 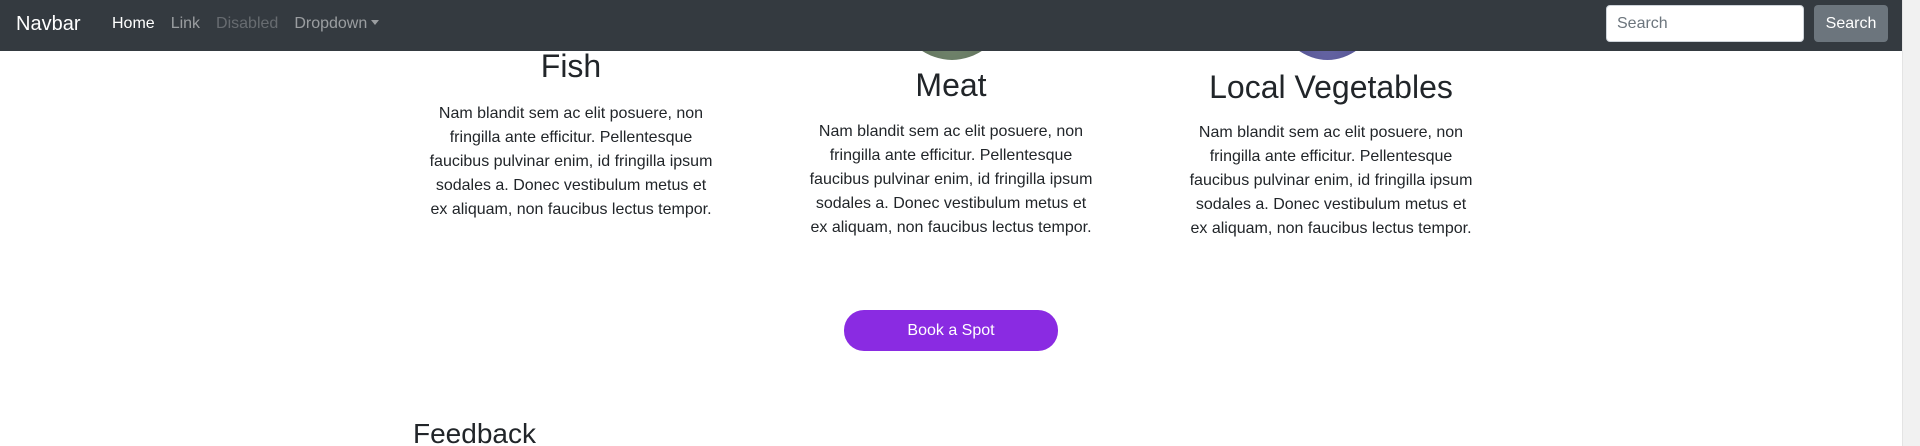 I want to click on nav-link-disabled: Disabled, so click(x=247, y=23).